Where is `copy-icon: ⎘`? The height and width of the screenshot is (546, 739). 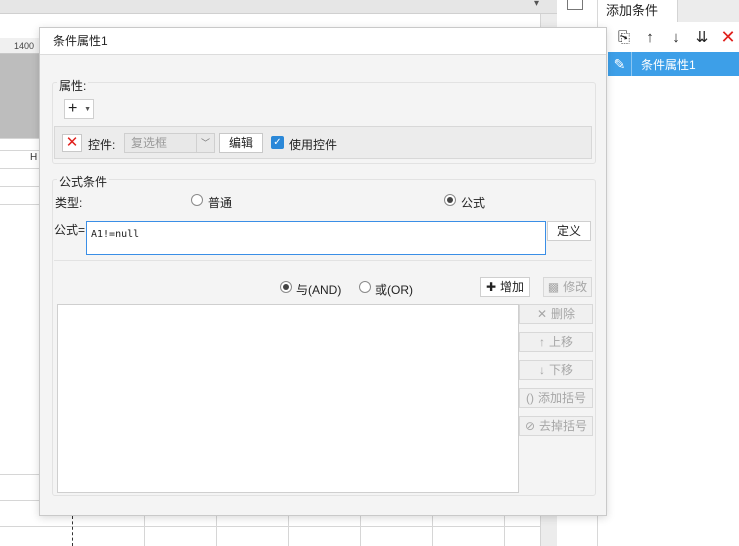
copy-icon: ⎘ is located at coordinates (624, 37).